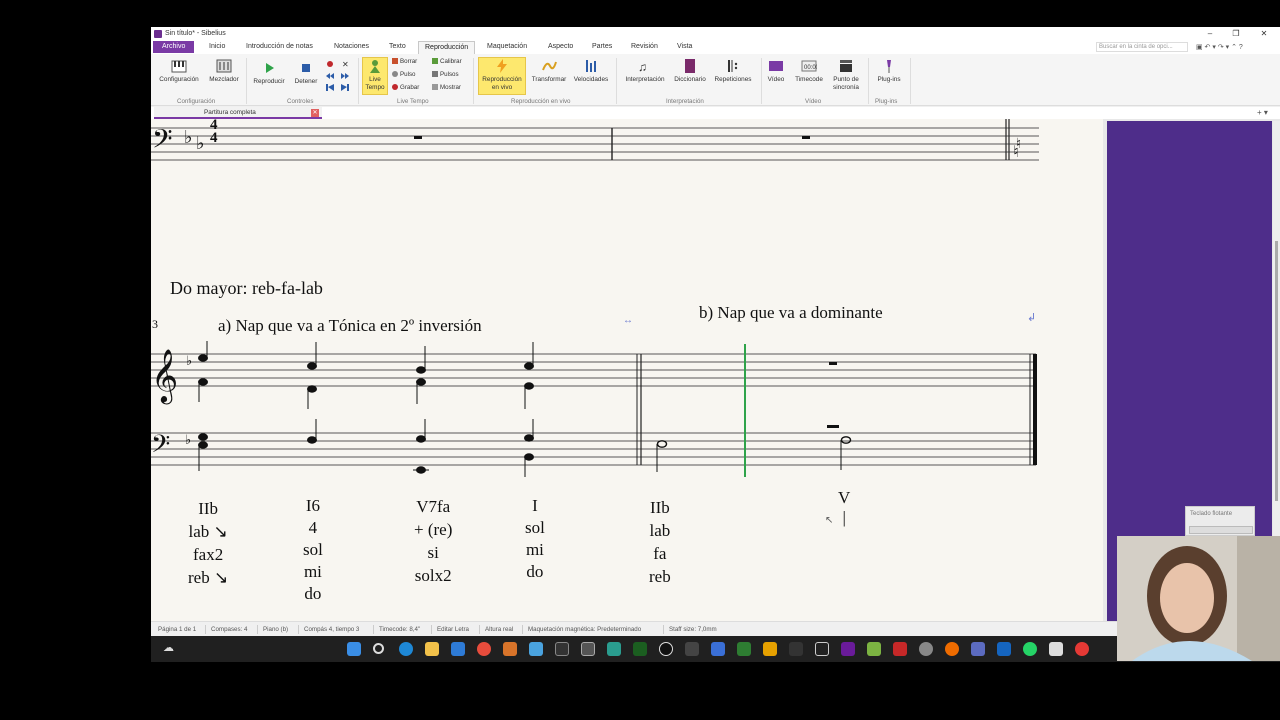  I want to click on tab-partes: Partes, so click(602, 46).